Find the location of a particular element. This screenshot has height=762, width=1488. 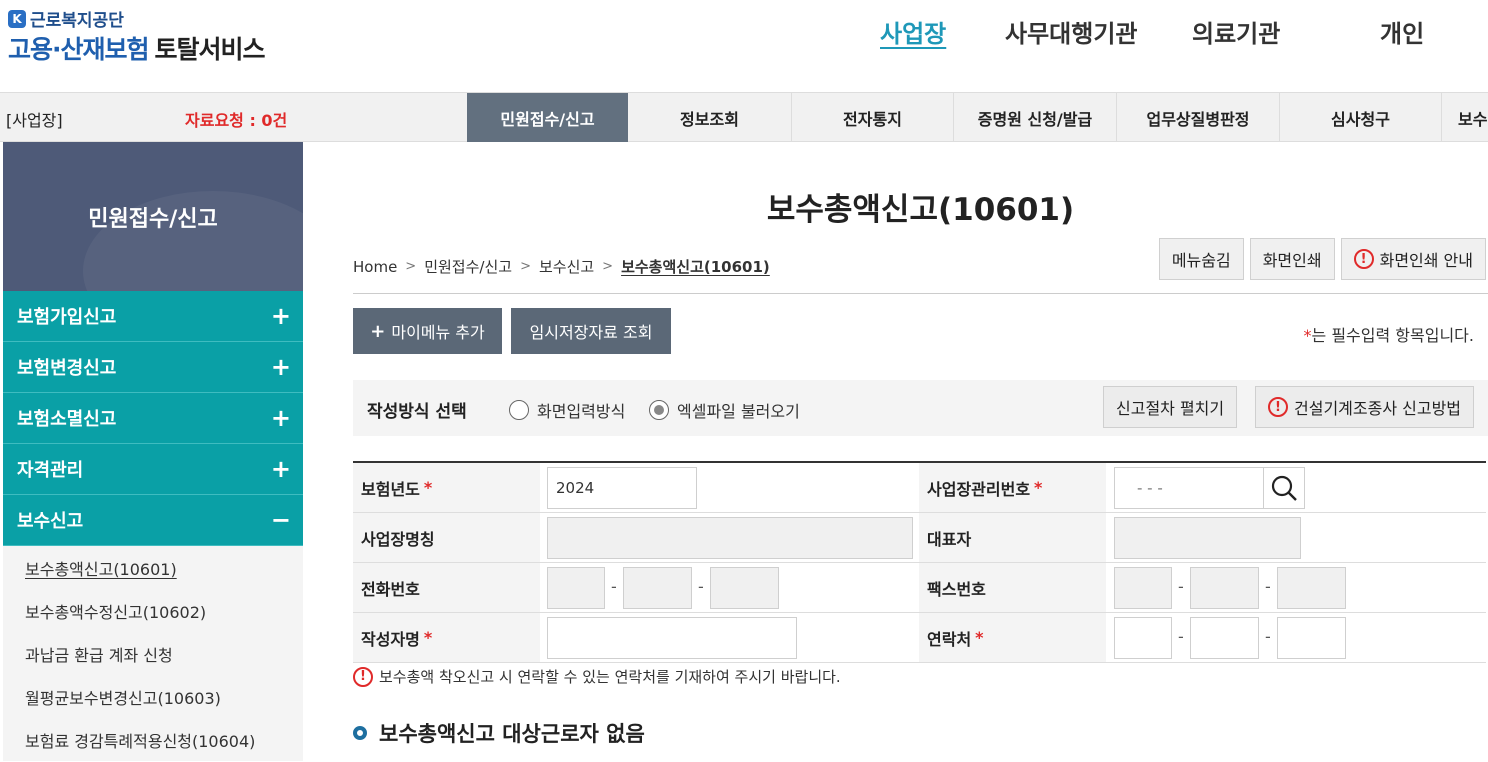

temp-saved-button: 임시저장자료 조회 is located at coordinates (591, 331).